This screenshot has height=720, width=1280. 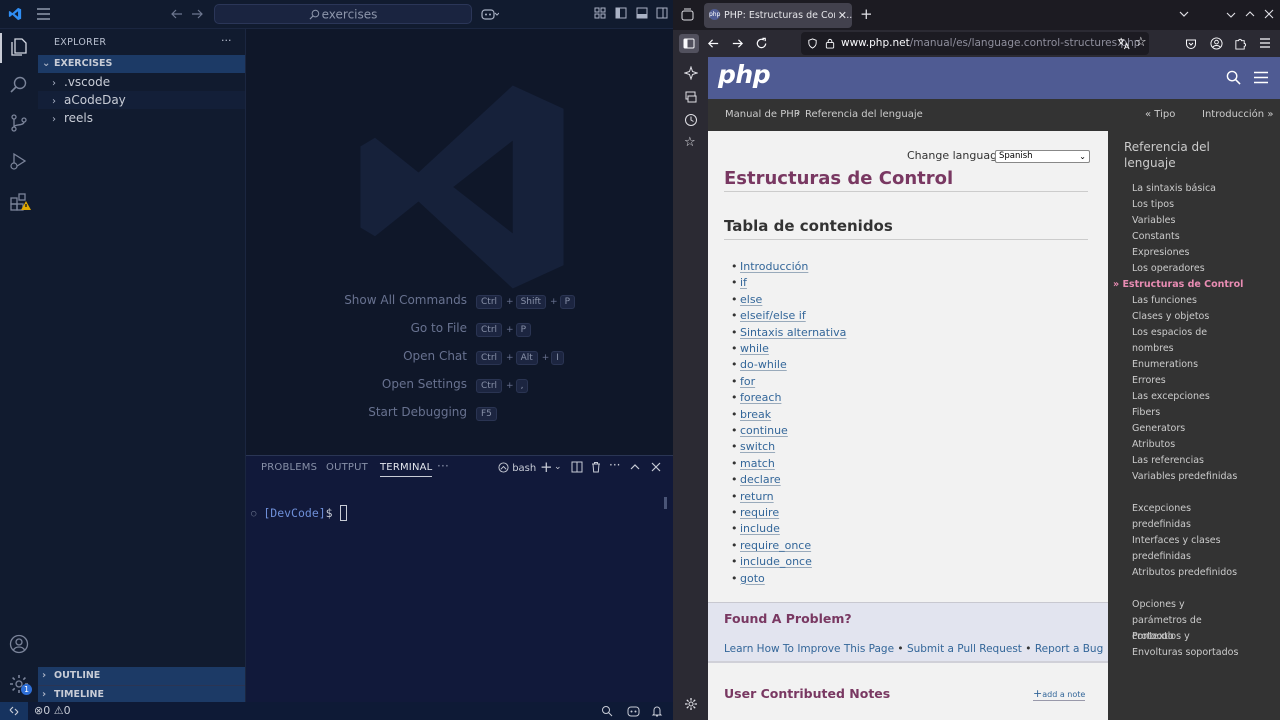 I want to click on sidebar-link: Errores, so click(x=1187, y=381).